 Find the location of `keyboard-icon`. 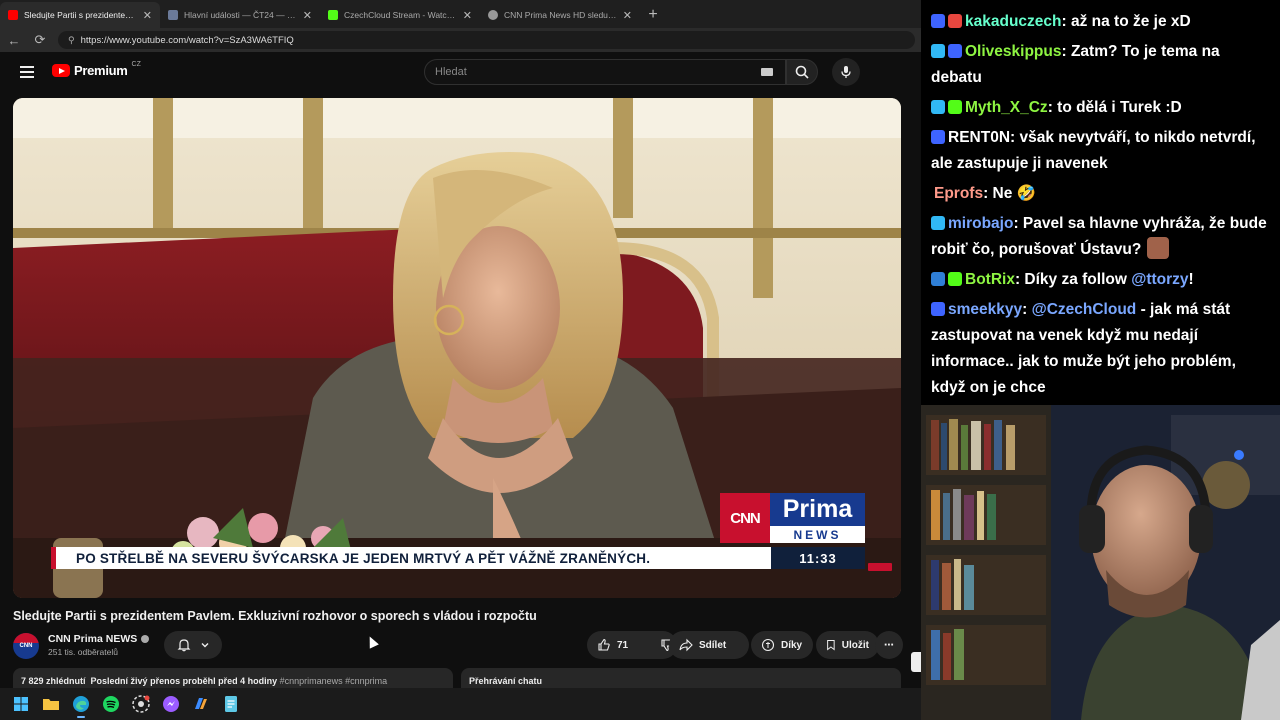

keyboard-icon is located at coordinates (767, 72).